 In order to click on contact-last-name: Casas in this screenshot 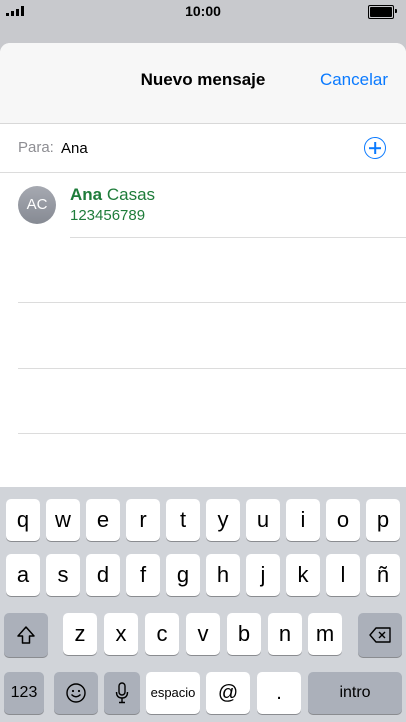, I will do `click(131, 194)`.